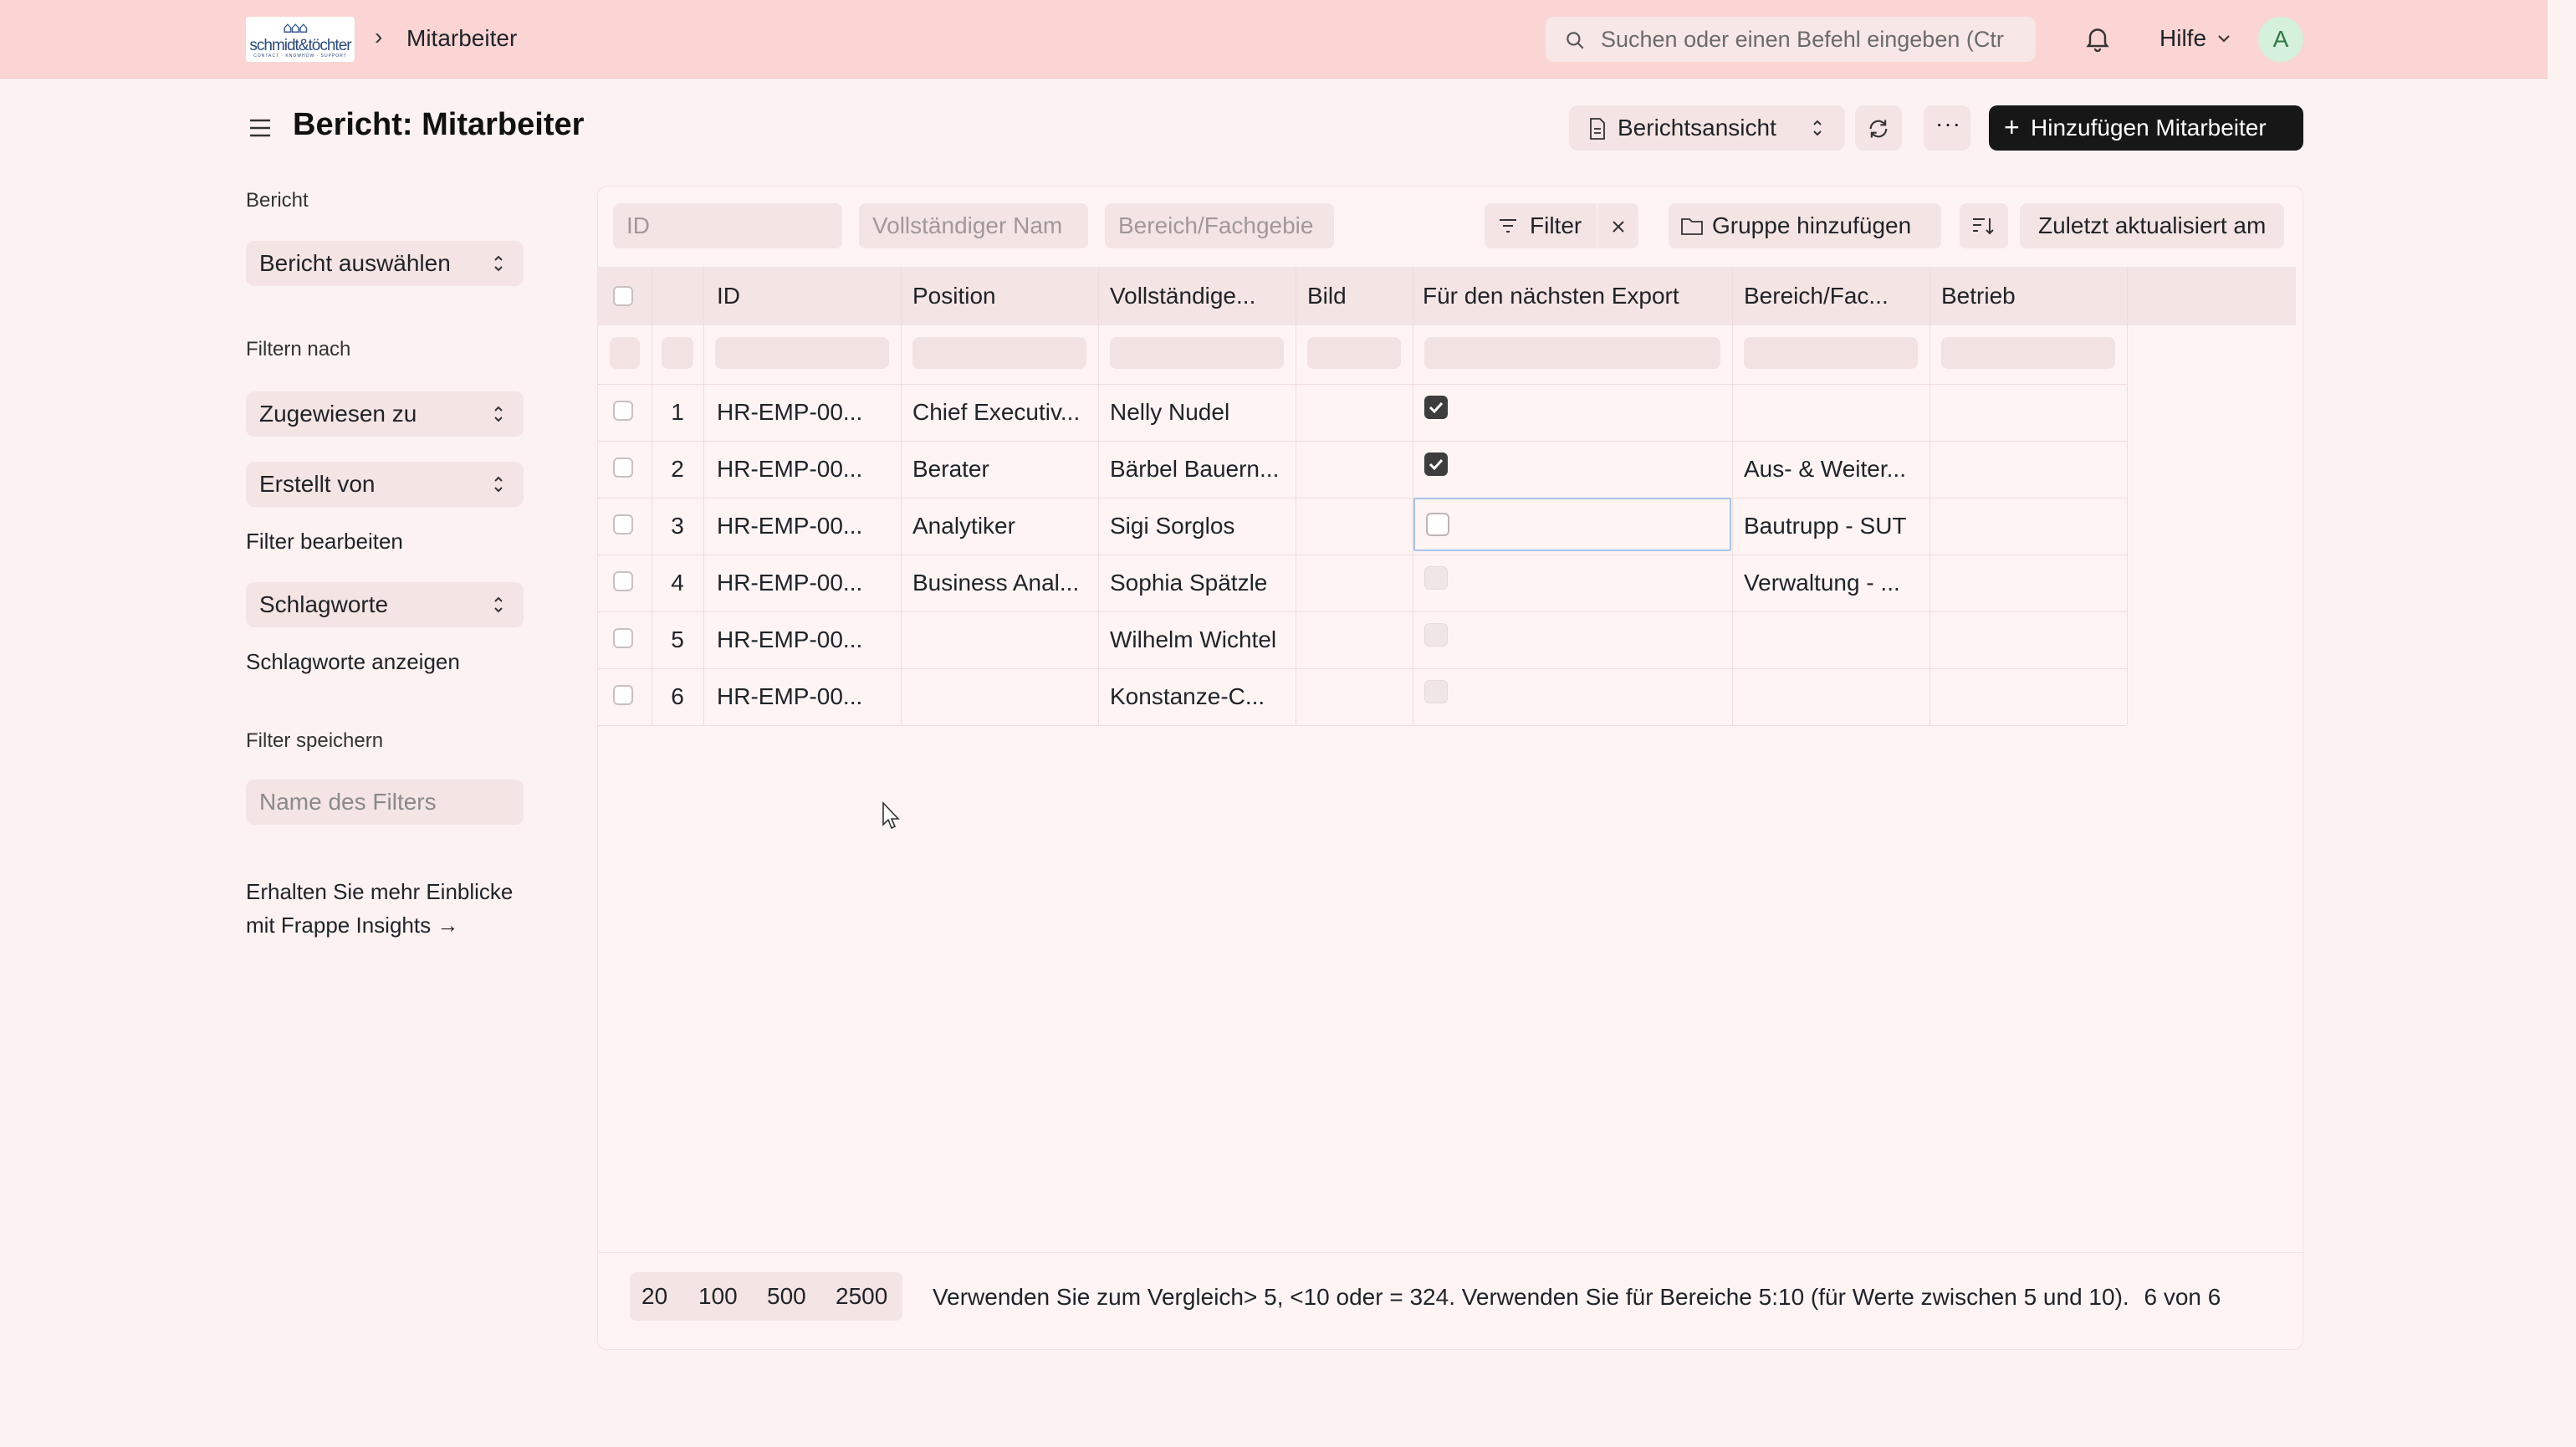  I want to click on logo-subtext: CONTACT · KNOWHOW · SUPPORT, so click(300, 56).